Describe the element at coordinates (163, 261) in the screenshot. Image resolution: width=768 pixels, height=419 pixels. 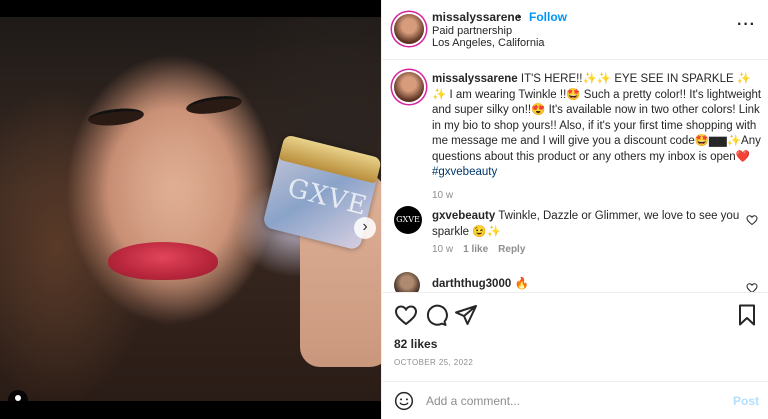
I see `photo-lips` at that location.